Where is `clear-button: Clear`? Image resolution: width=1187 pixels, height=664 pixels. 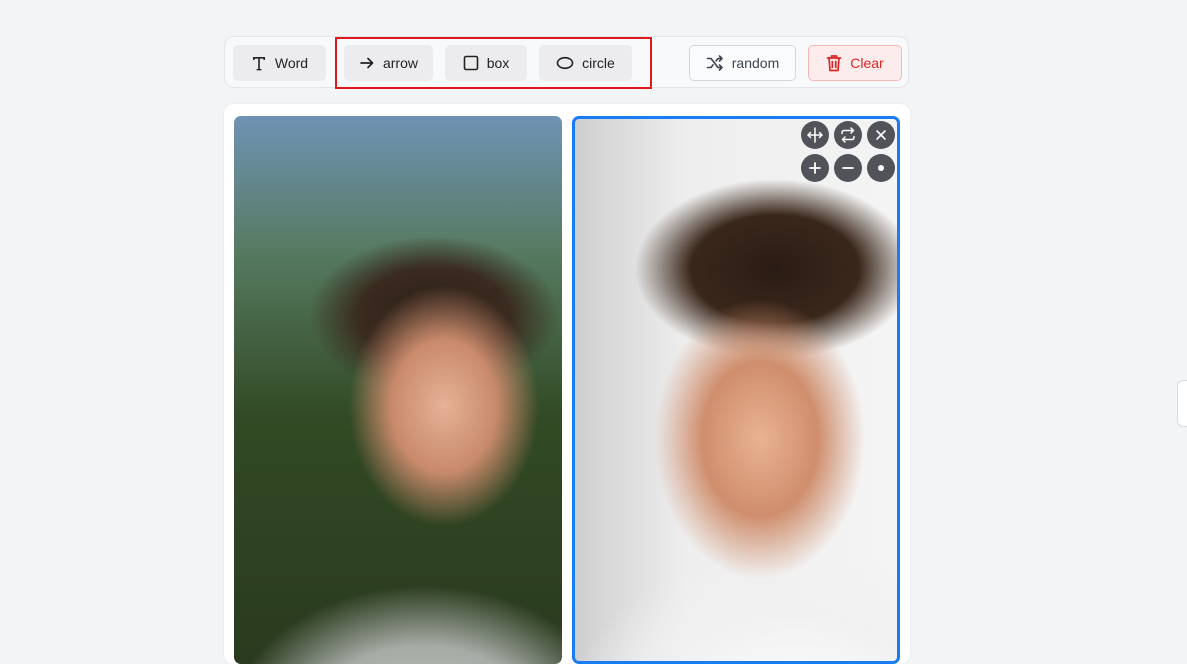 clear-button: Clear is located at coordinates (855, 63).